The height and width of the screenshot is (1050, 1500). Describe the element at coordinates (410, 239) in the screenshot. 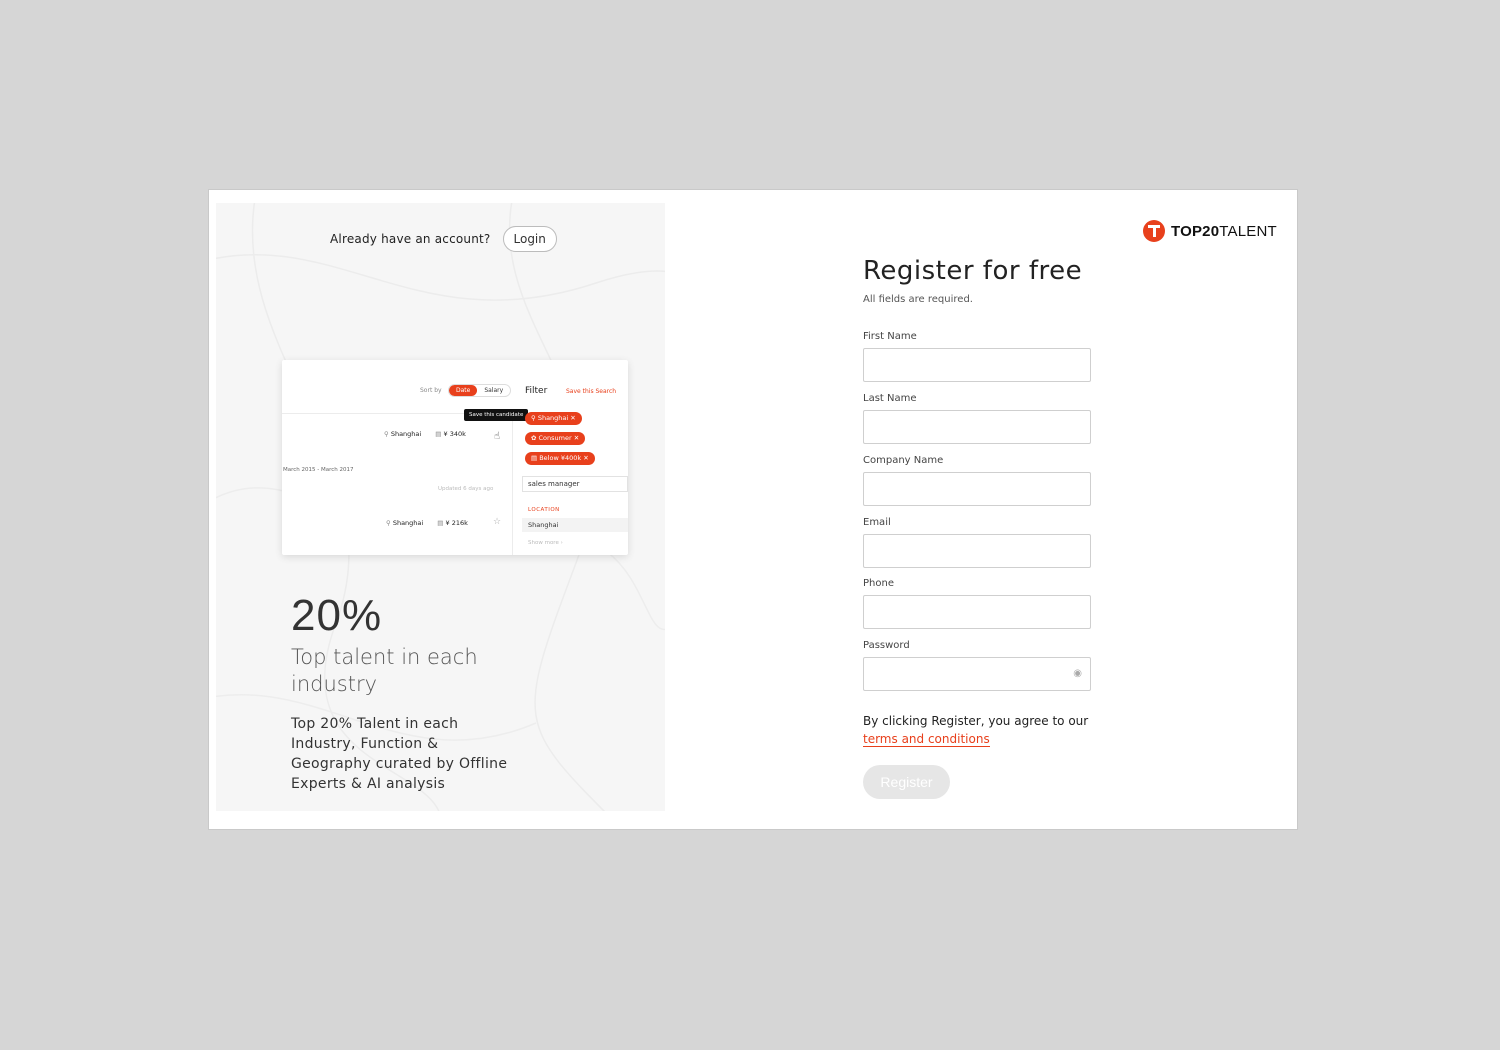

I see `already-account-text: Already have an account?` at that location.